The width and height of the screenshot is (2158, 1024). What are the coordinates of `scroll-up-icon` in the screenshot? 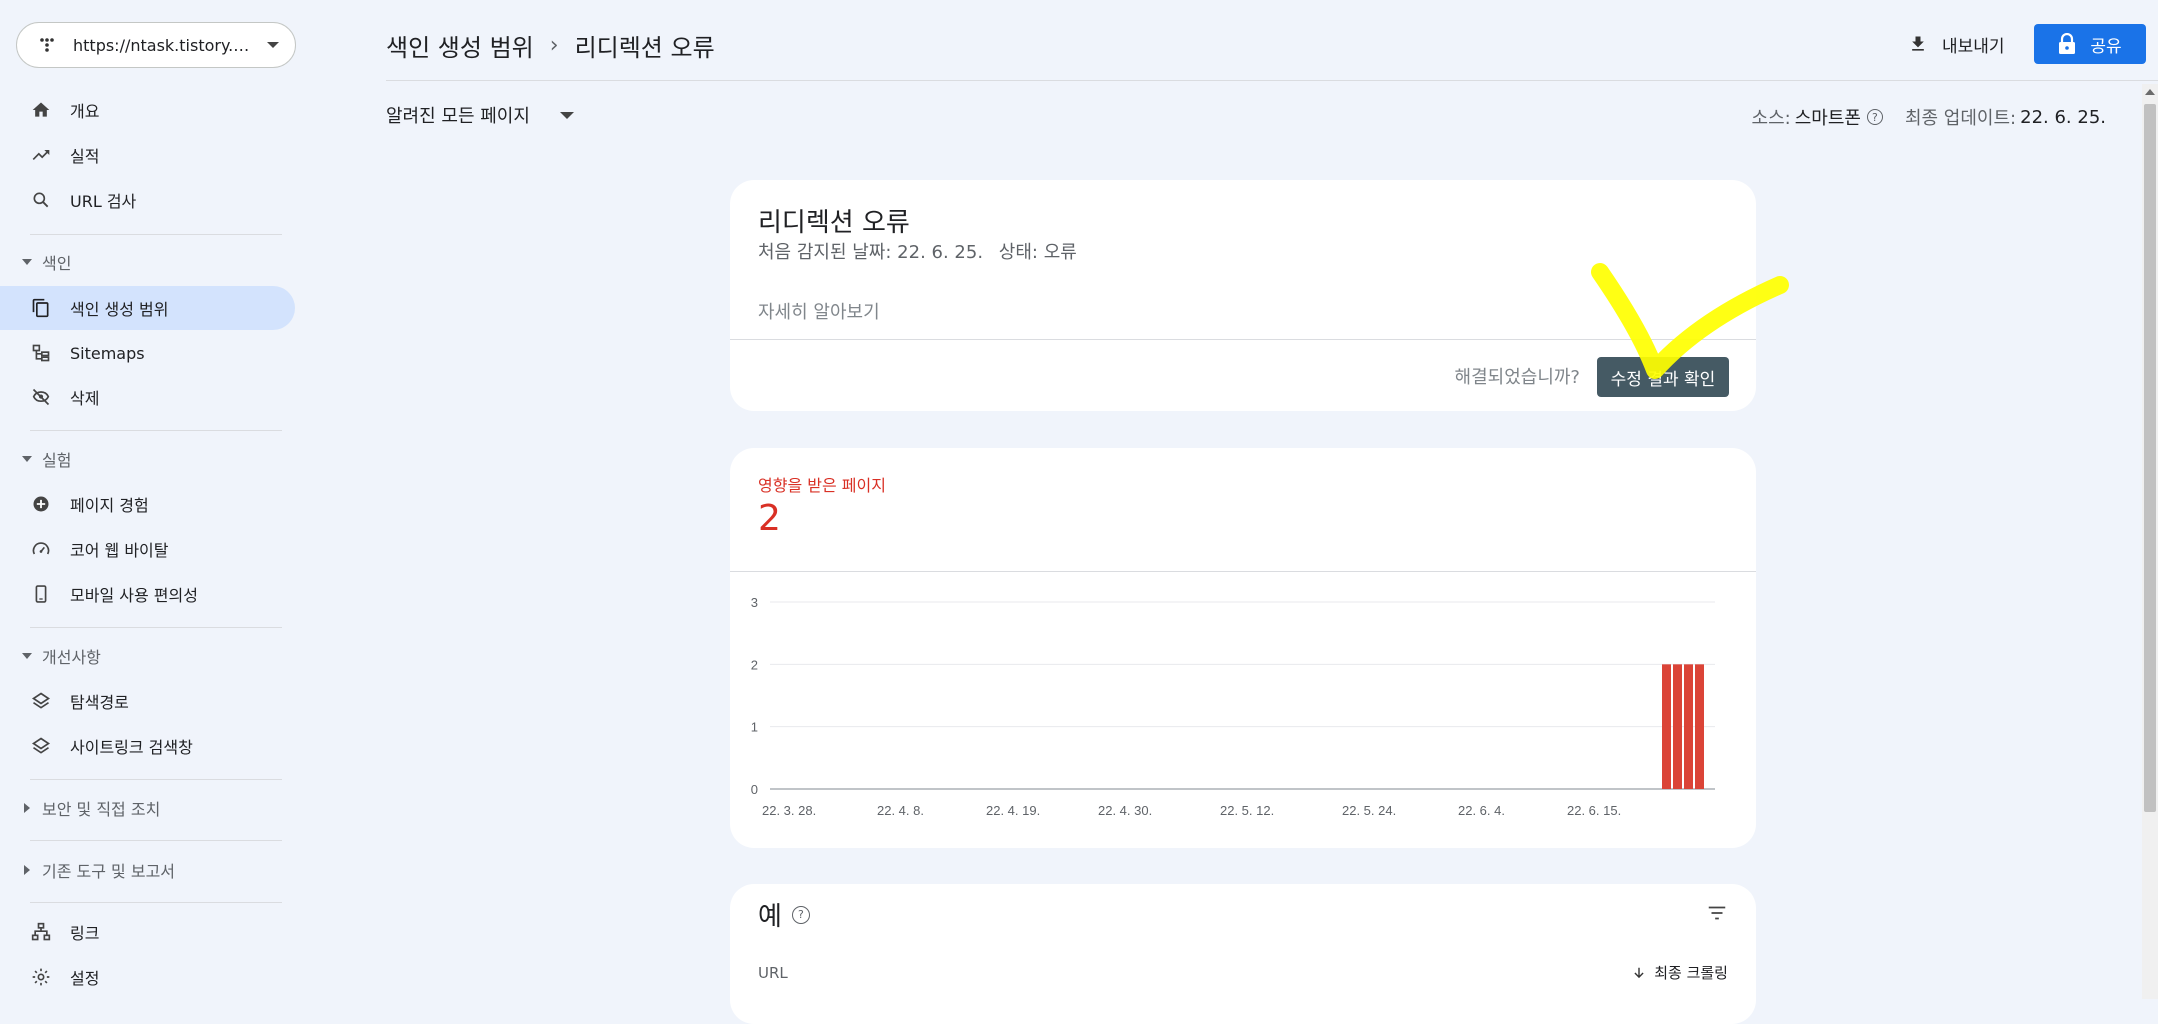 It's located at (2150, 92).